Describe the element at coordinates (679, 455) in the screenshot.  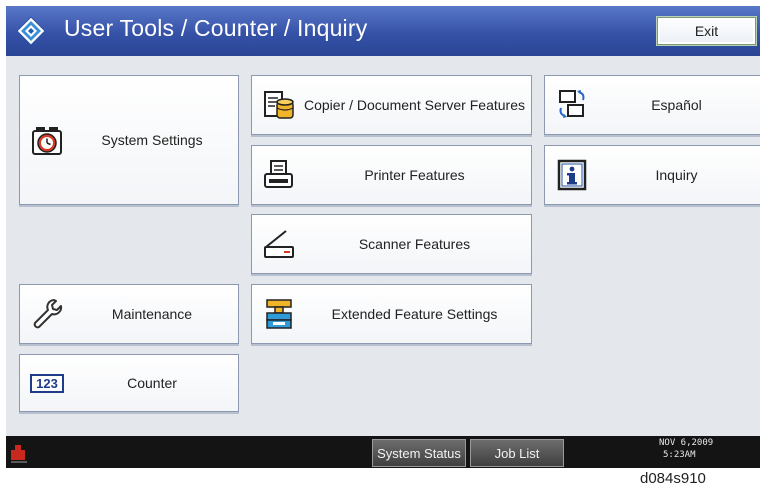
I see `footer-time: 5:23AM` at that location.